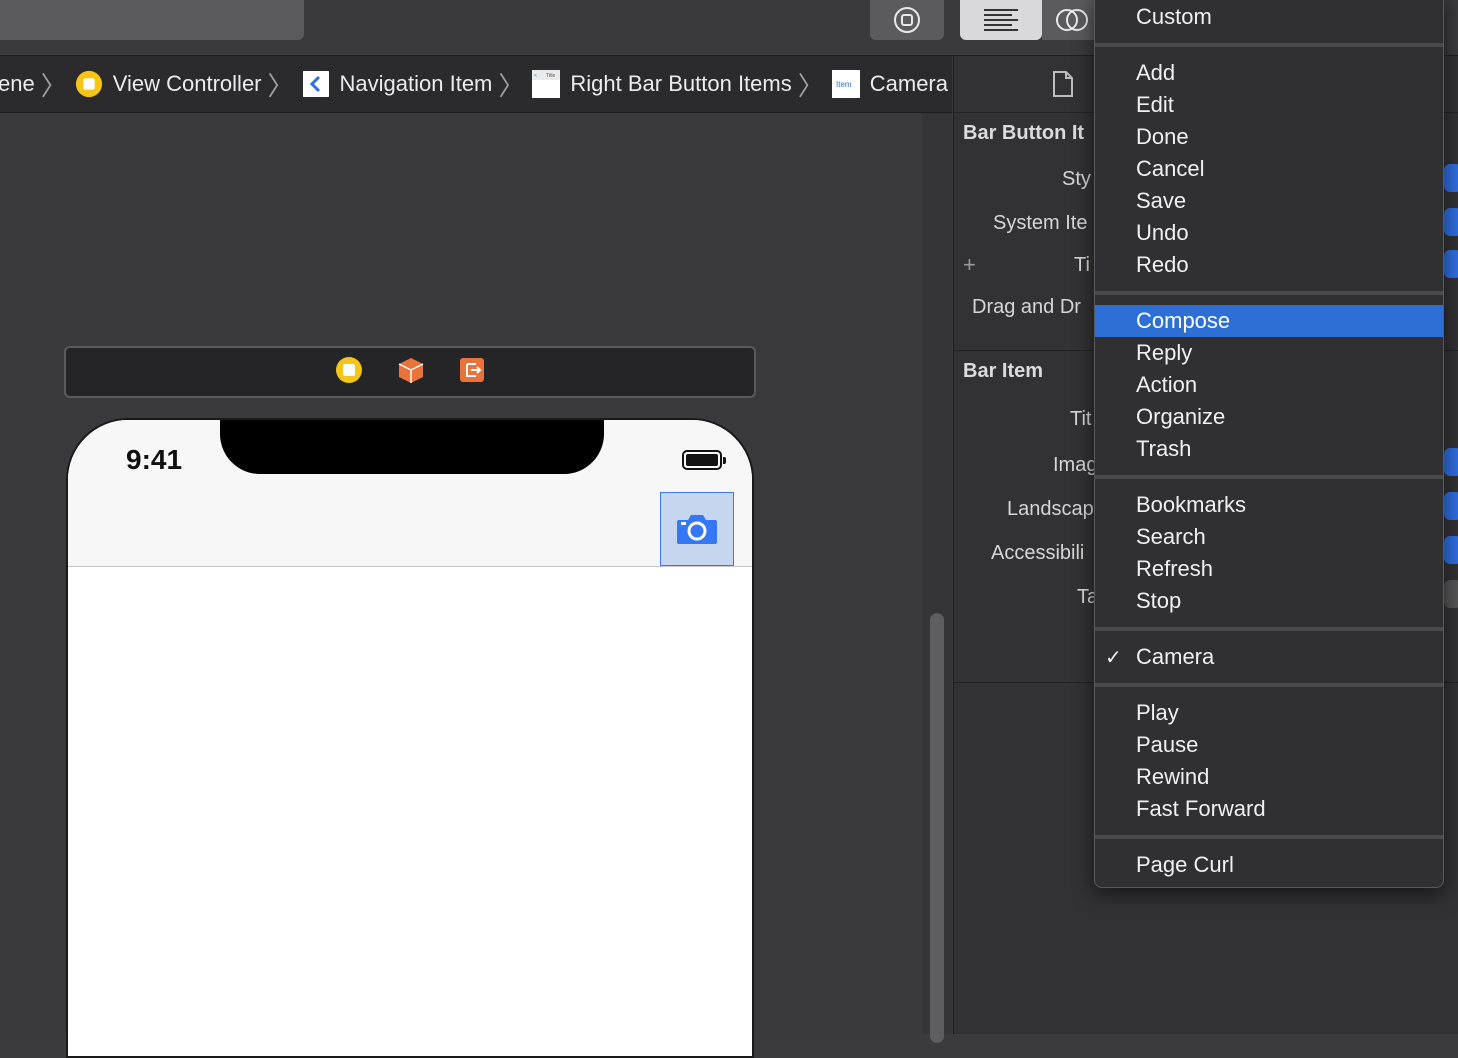  Describe the element at coordinates (550, 76) in the screenshot. I see `svg-text: Title` at that location.